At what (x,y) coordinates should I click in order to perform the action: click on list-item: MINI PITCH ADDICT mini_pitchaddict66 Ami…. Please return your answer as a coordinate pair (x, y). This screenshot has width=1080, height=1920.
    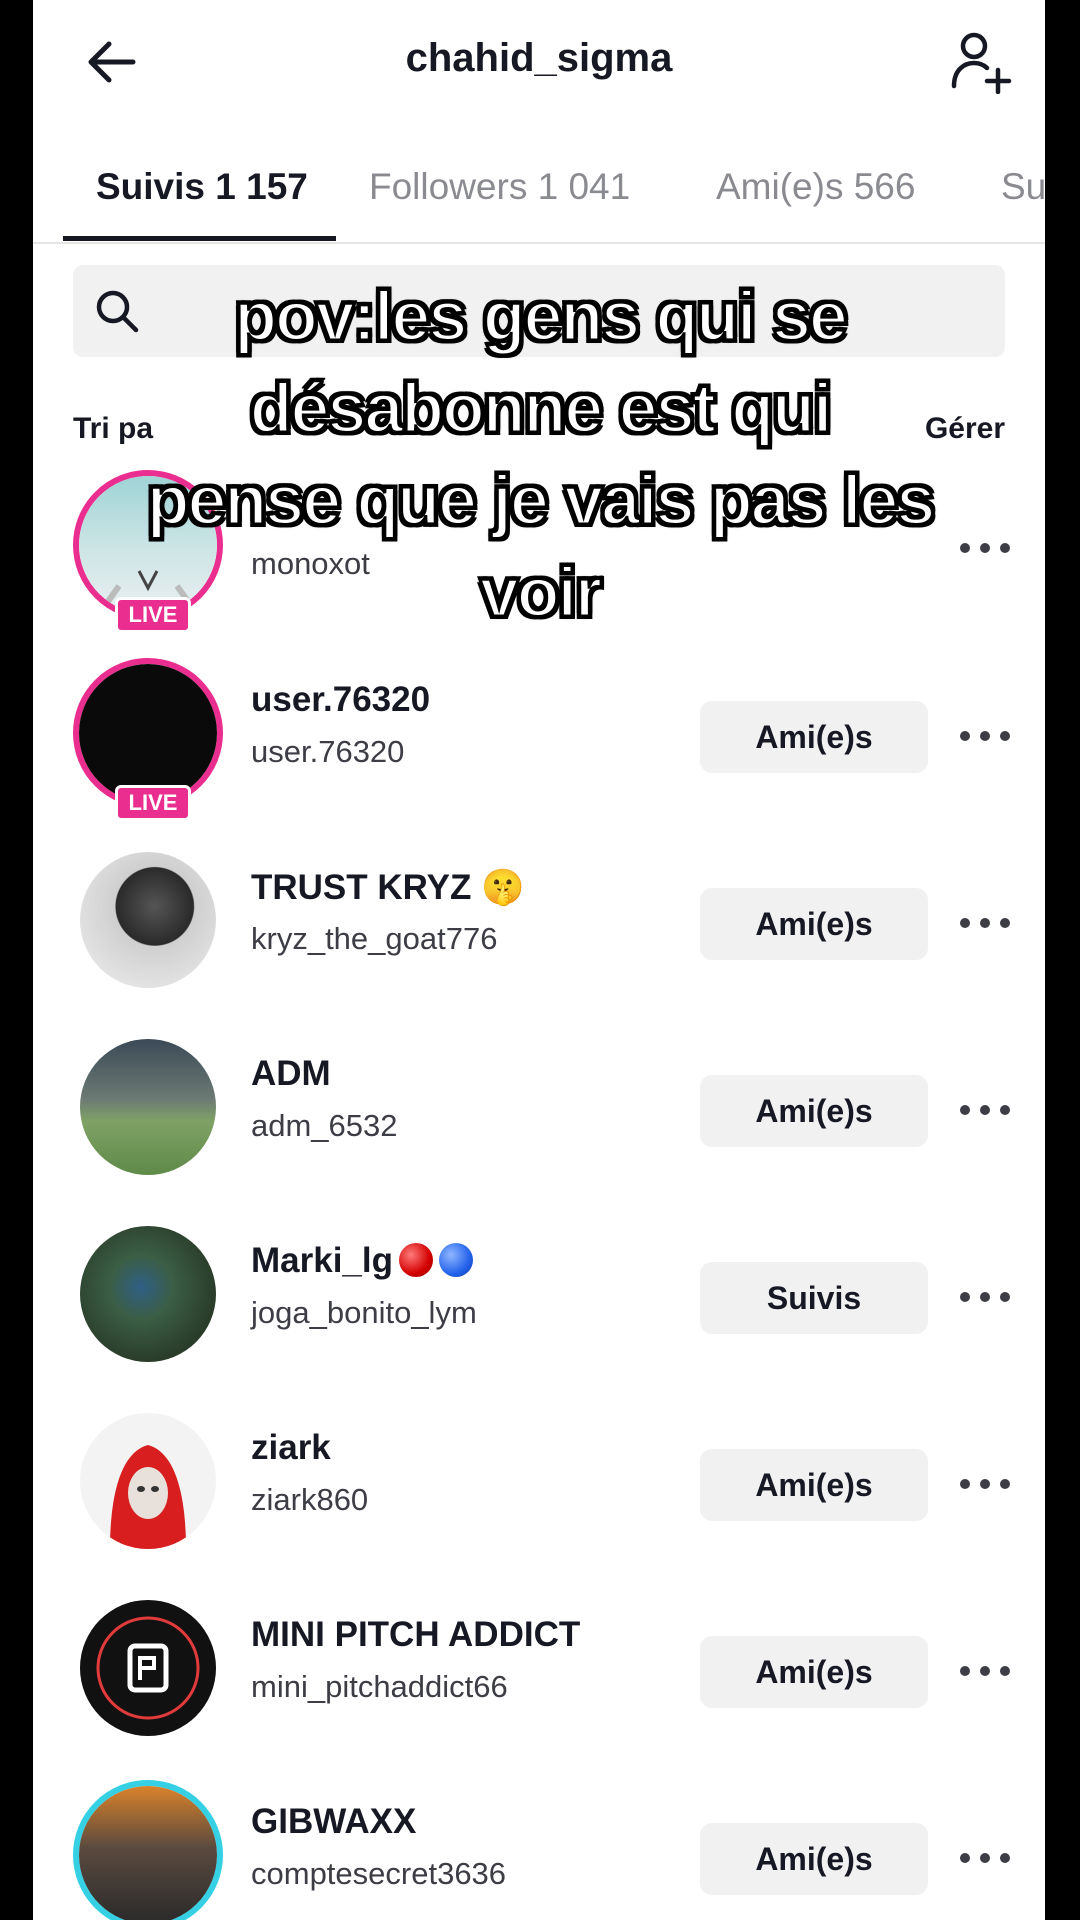
    Looking at the image, I should click on (539, 1686).